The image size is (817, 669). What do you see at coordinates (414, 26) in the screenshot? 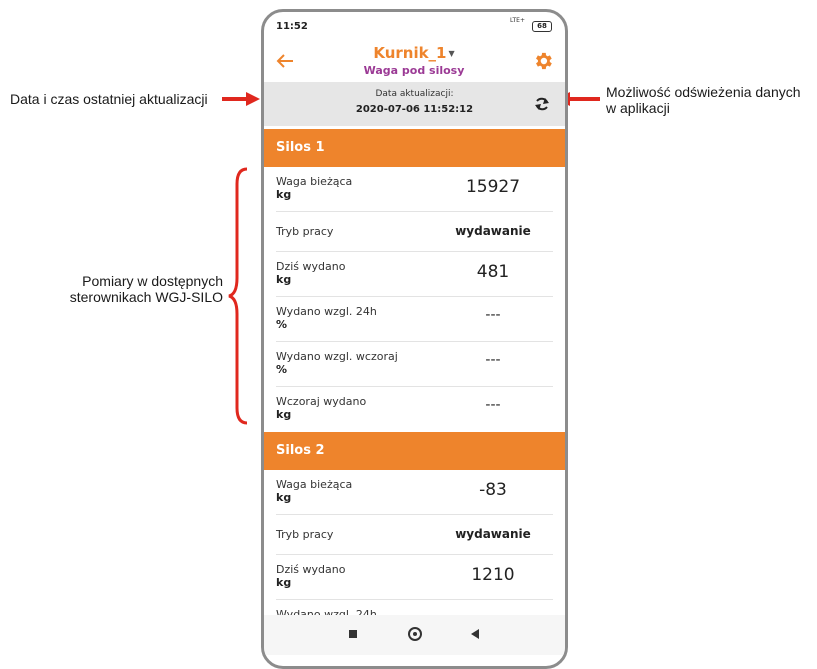
I see `status-bar: 11:52 LTE+ 68` at bounding box center [414, 26].